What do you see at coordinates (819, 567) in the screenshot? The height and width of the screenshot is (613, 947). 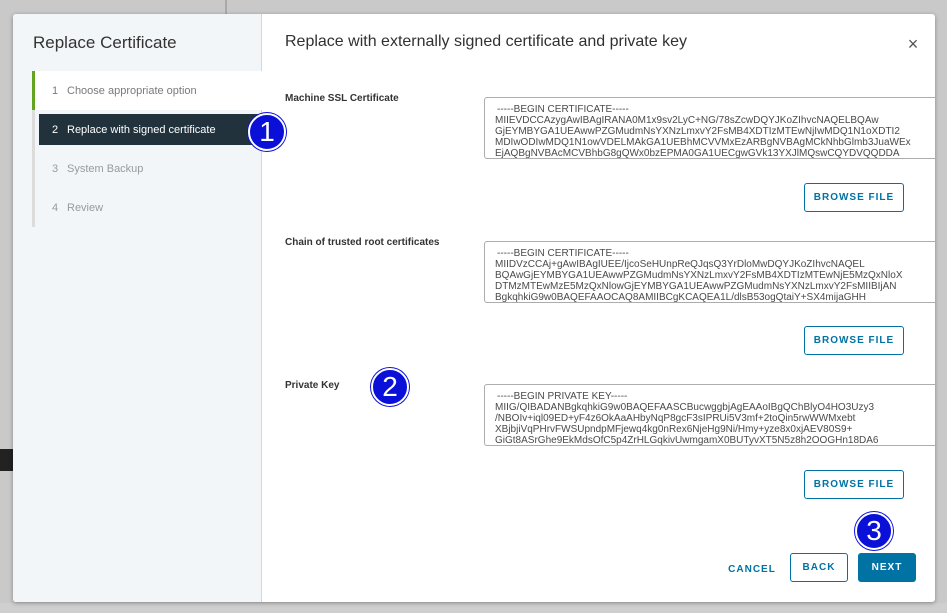 I see `back-button: BACK` at bounding box center [819, 567].